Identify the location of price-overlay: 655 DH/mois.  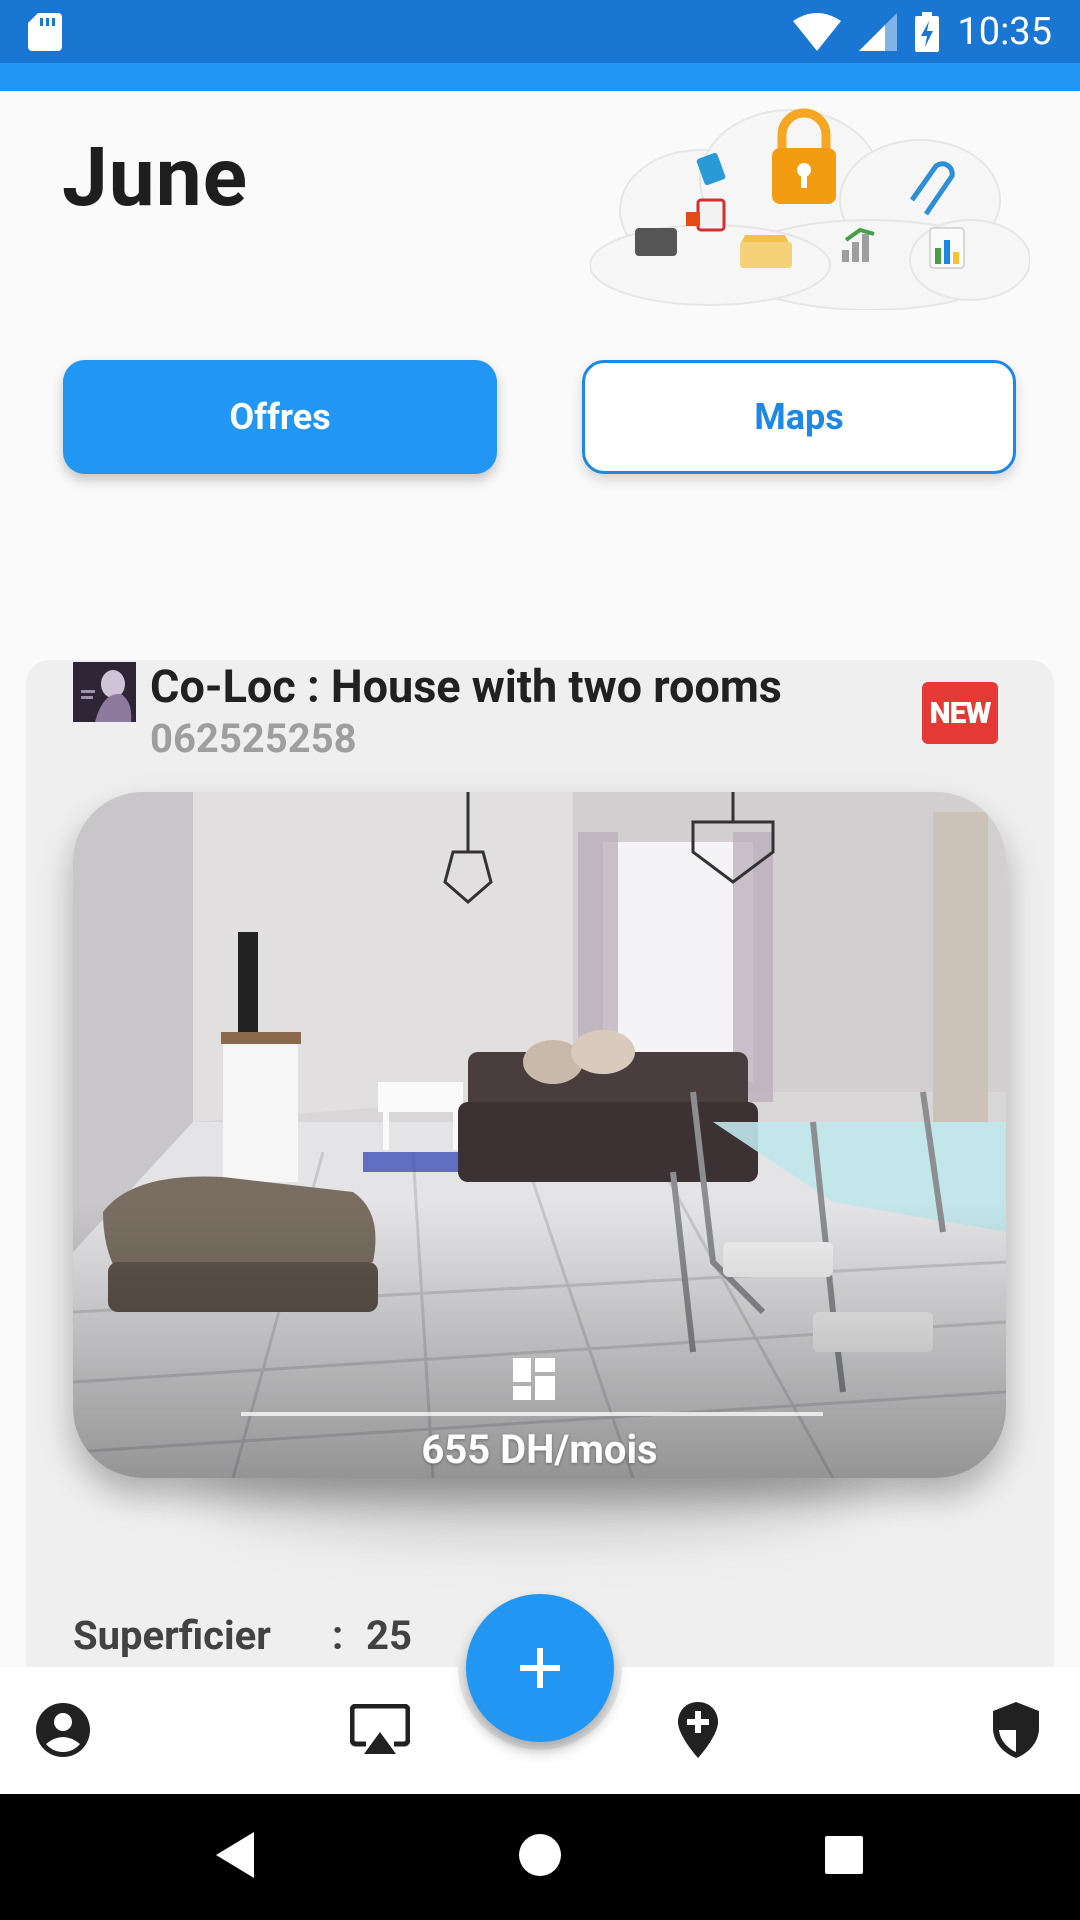
(539, 1411).